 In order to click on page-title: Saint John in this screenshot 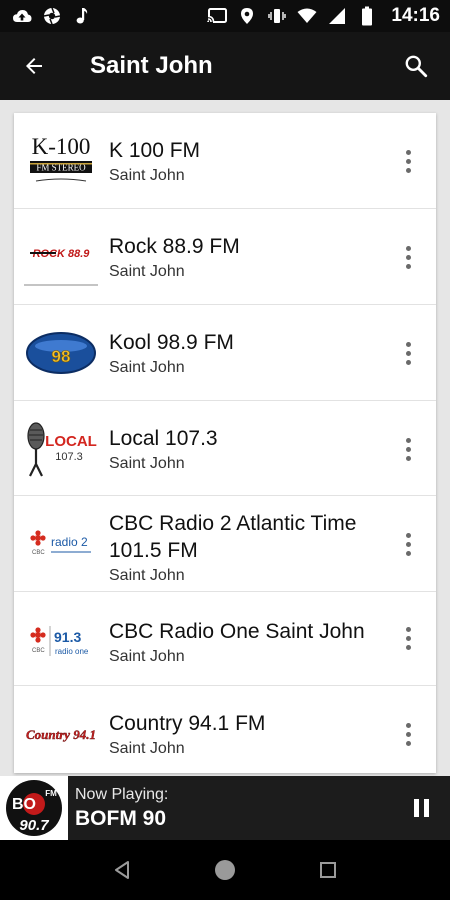, I will do `click(151, 65)`.